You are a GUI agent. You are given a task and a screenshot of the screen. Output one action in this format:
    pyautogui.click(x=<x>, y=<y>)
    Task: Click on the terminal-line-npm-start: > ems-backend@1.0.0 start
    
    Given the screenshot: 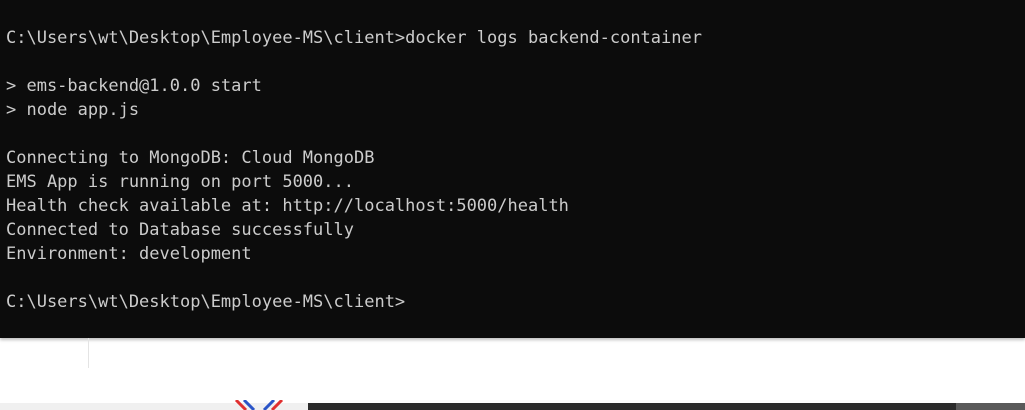 What is the action you would take?
    pyautogui.click(x=134, y=86)
    